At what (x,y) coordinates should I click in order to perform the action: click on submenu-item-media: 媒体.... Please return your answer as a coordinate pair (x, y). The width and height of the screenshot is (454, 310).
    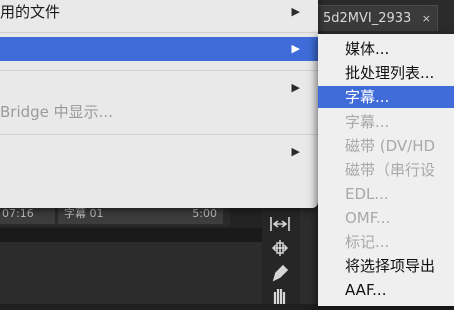
    Looking at the image, I should click on (386, 49).